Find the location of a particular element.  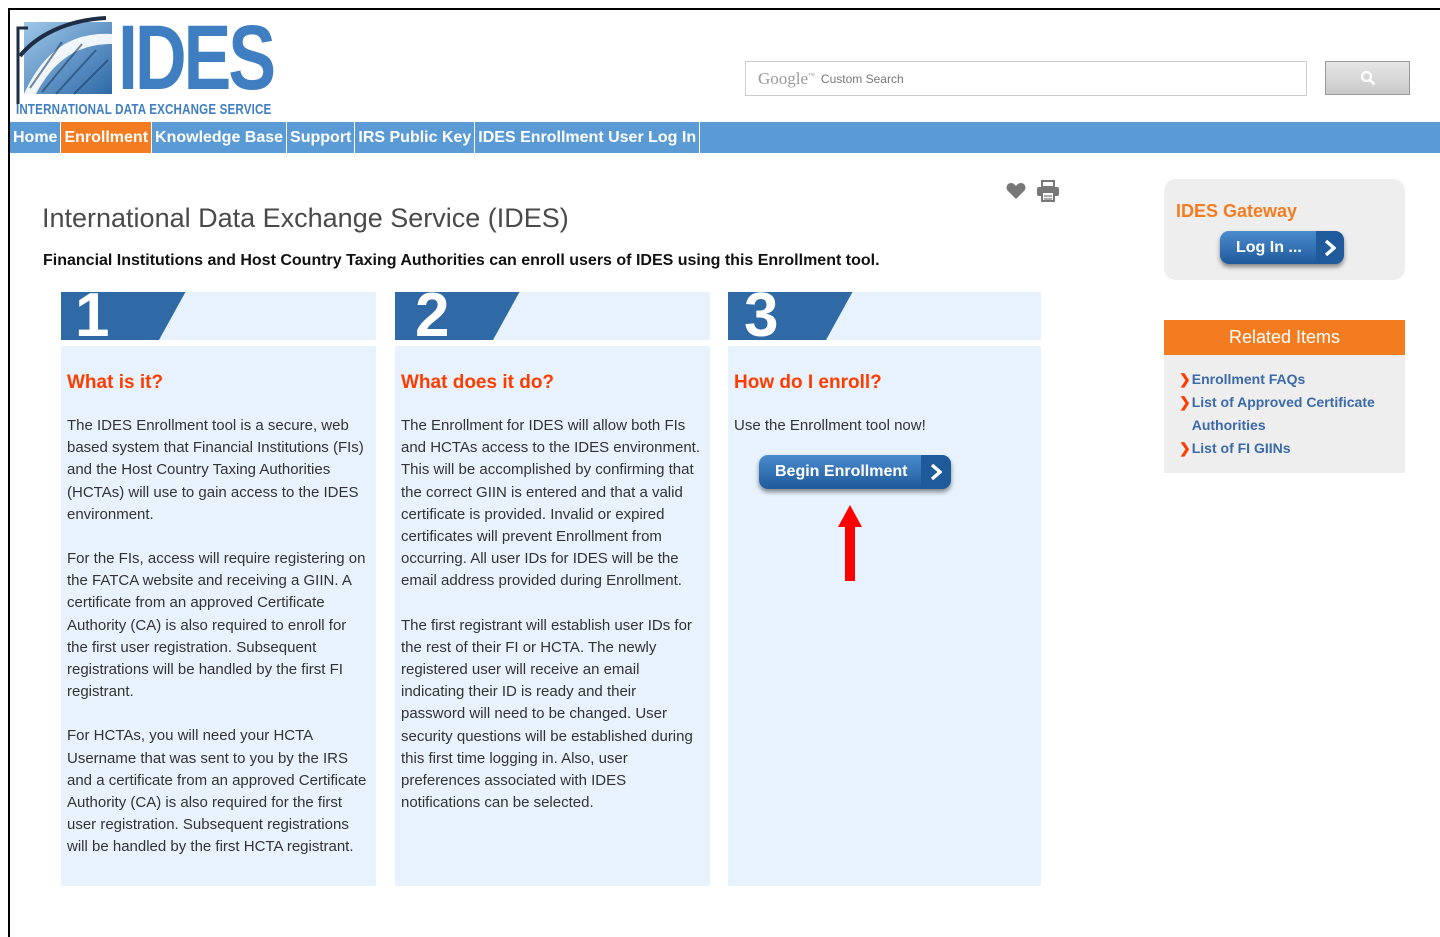

nav-item-home: Home is located at coordinates (36, 137).